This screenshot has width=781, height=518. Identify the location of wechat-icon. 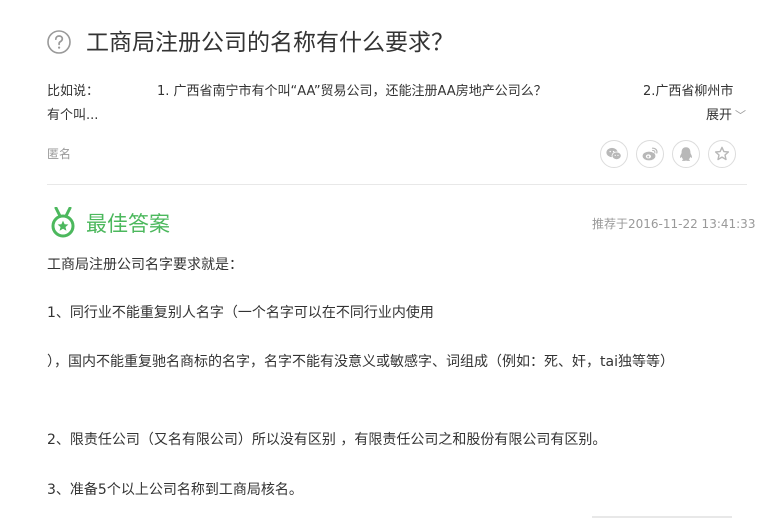
(614, 153).